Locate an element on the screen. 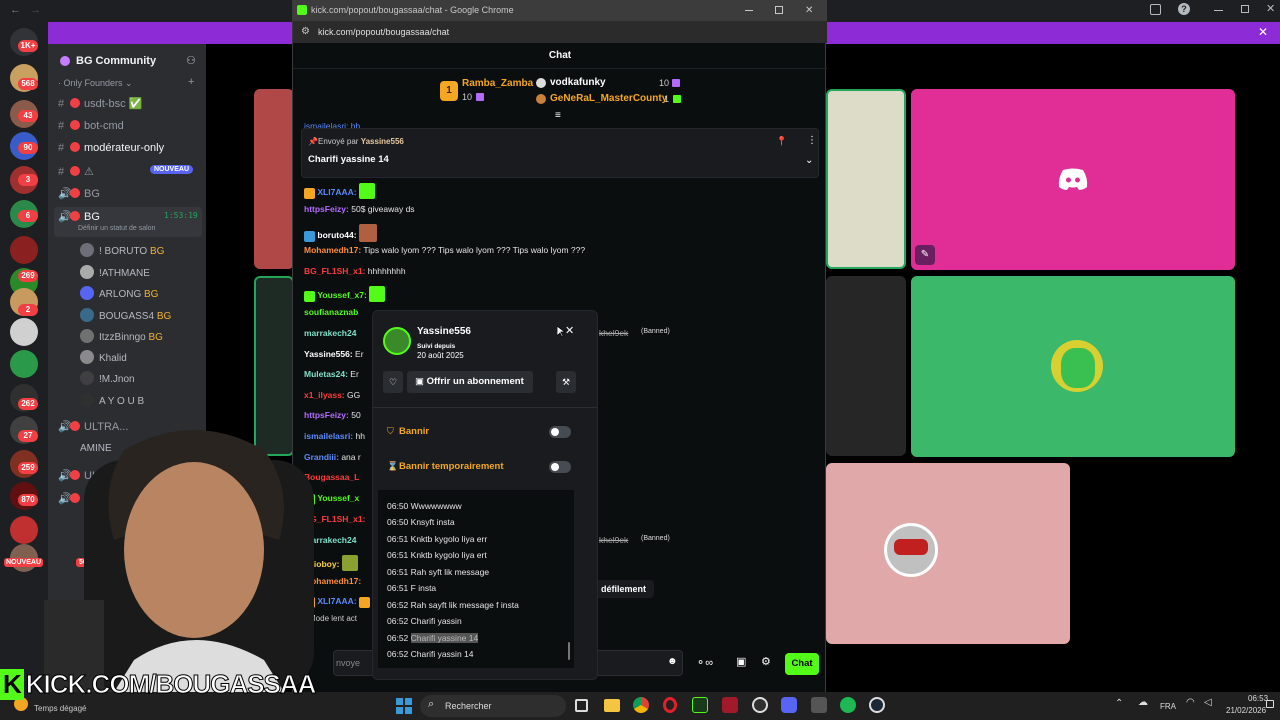 The width and height of the screenshot is (1280, 720). voice-channel-bg-2: 🔊 BG is located at coordinates (79, 216).